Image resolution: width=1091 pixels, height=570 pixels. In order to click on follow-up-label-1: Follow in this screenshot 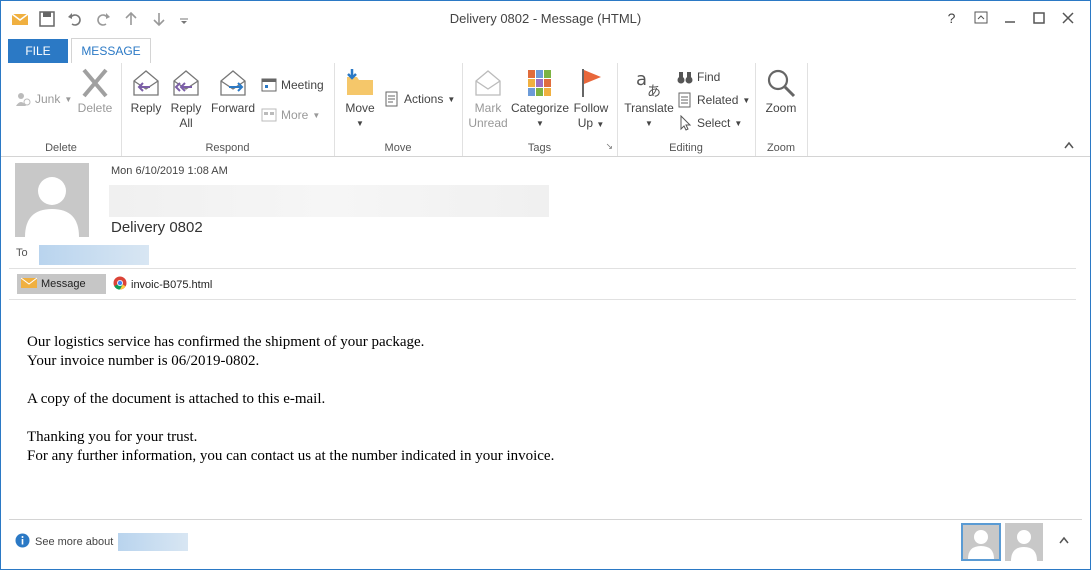, I will do `click(591, 108)`.